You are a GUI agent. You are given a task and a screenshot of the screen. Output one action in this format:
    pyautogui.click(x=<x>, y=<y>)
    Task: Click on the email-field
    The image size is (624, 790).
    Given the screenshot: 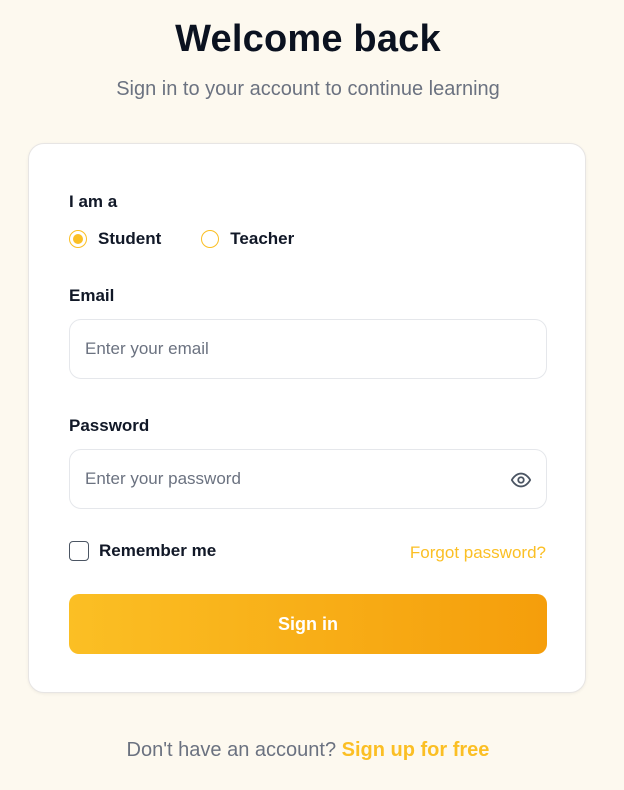 What is the action you would take?
    pyautogui.click(x=308, y=349)
    